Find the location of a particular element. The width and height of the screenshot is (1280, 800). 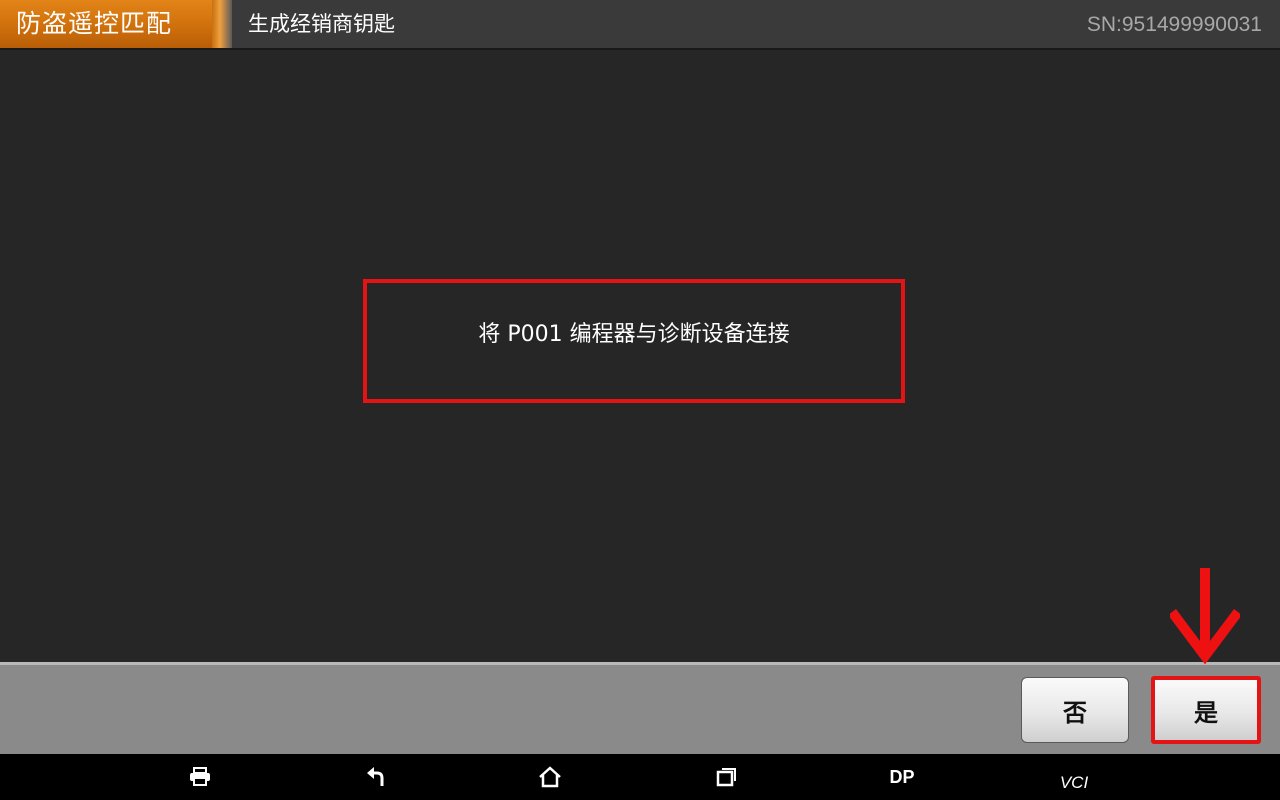

message-dialog: 将 P001 编程器与诊断设备连接 is located at coordinates (634, 341).